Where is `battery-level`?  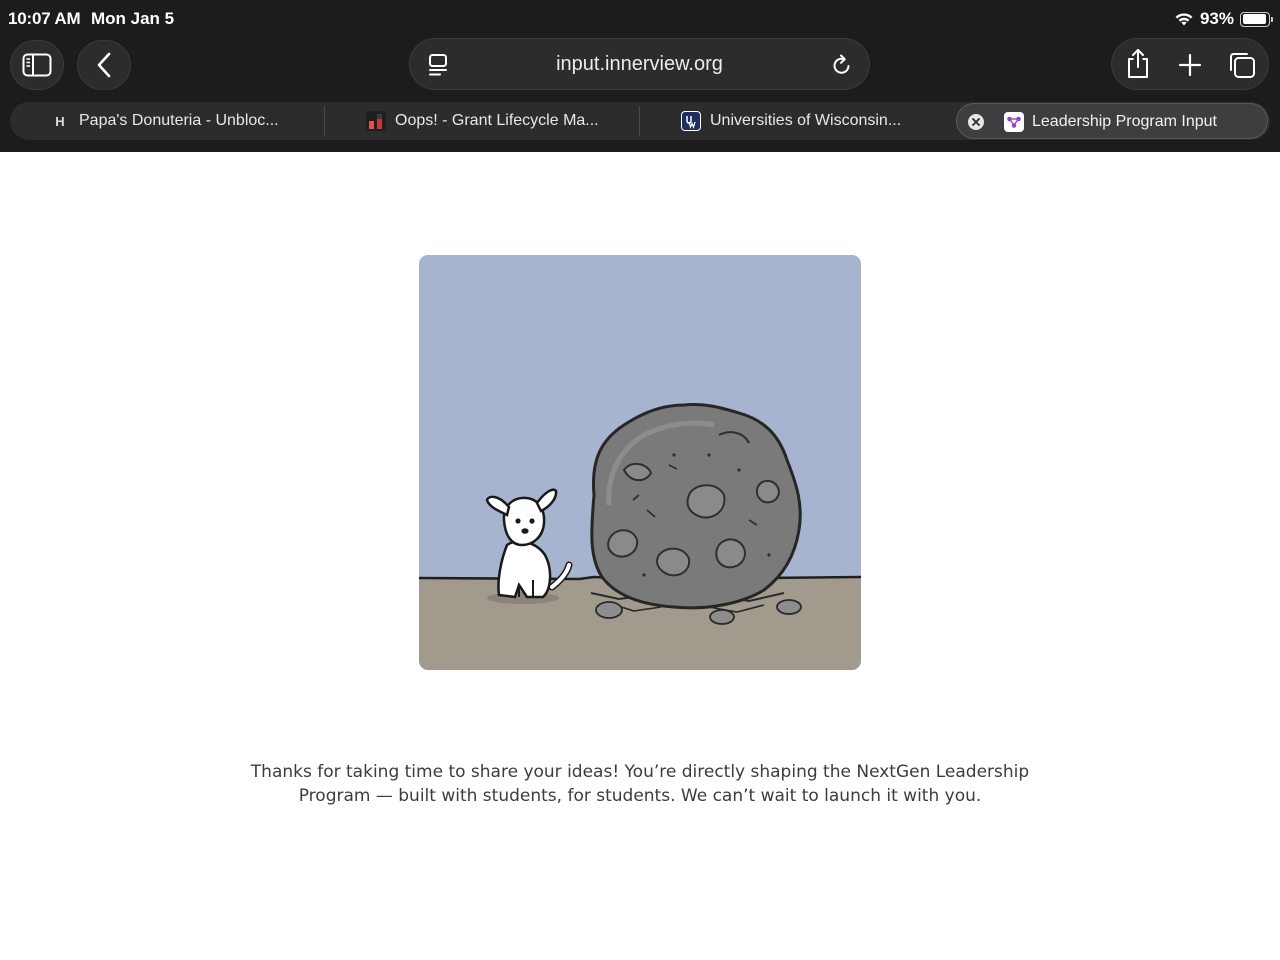 battery-level is located at coordinates (1254, 19).